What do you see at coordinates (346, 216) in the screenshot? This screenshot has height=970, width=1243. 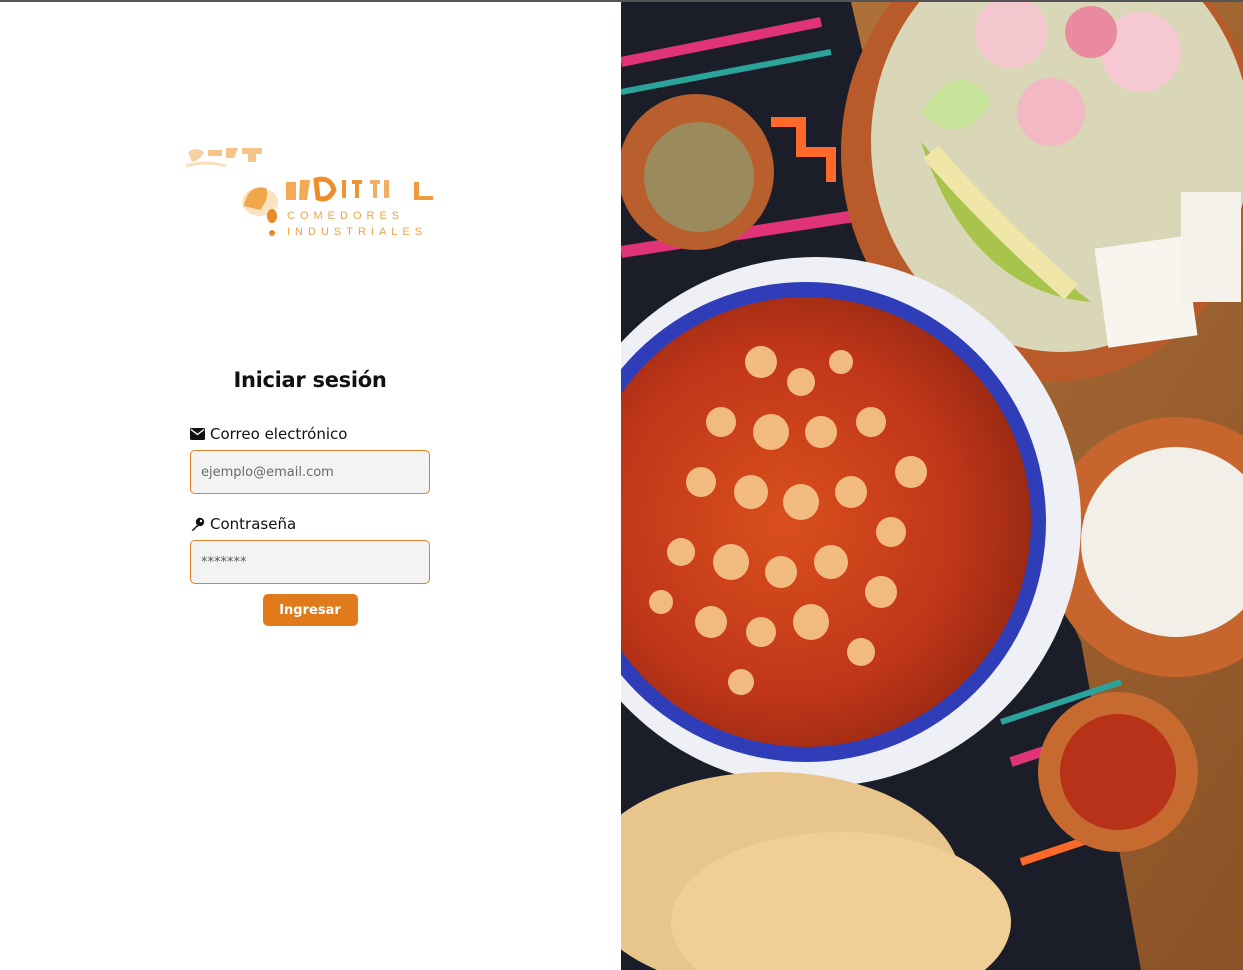 I see `logo-text-comedores: COMEDORES` at bounding box center [346, 216].